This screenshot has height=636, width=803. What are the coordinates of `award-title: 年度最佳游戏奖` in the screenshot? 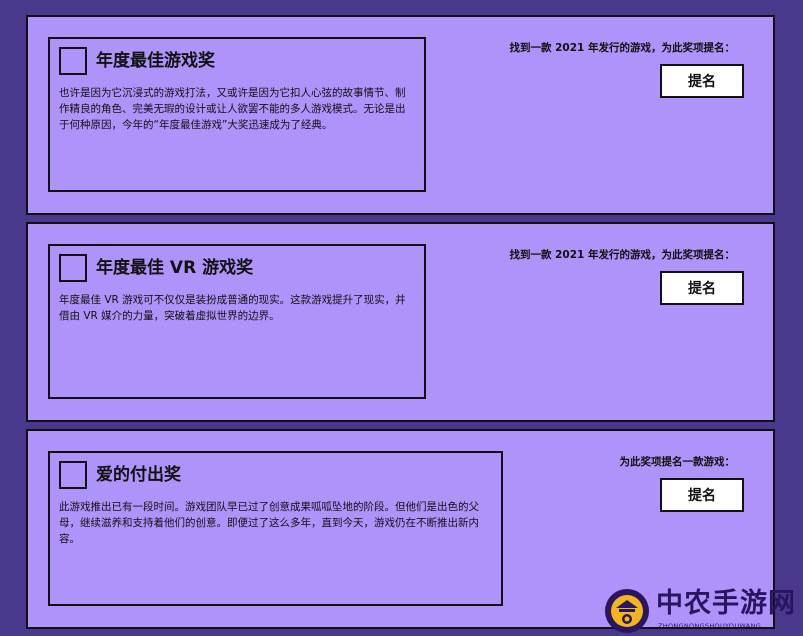 It's located at (155, 61).